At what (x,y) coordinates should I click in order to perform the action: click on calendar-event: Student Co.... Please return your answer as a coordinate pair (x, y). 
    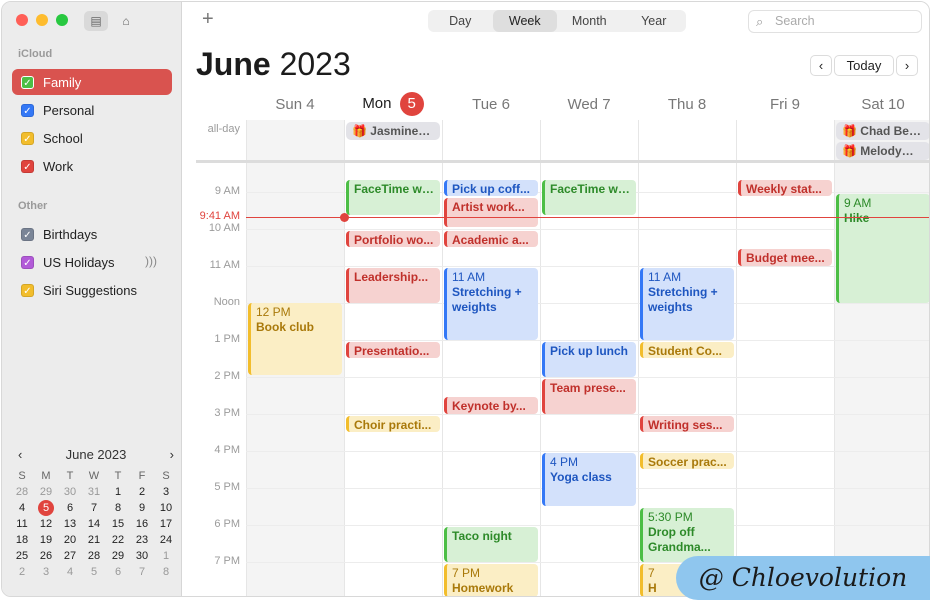
    Looking at the image, I should click on (687, 350).